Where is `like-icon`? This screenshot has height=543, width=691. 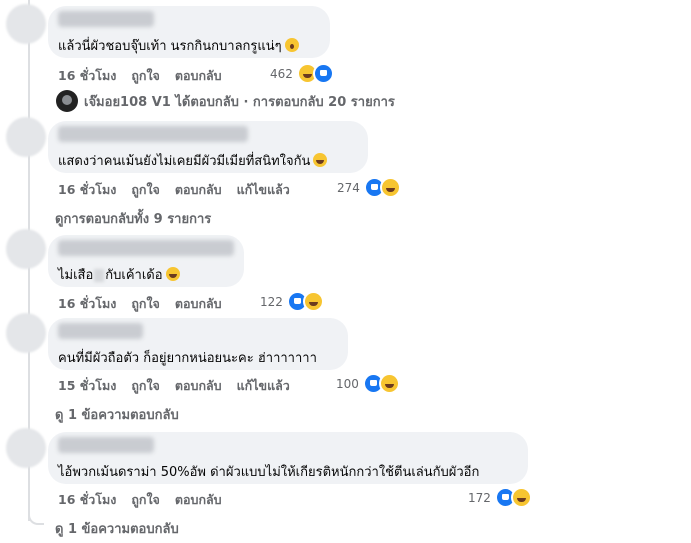
like-icon is located at coordinates (323, 73).